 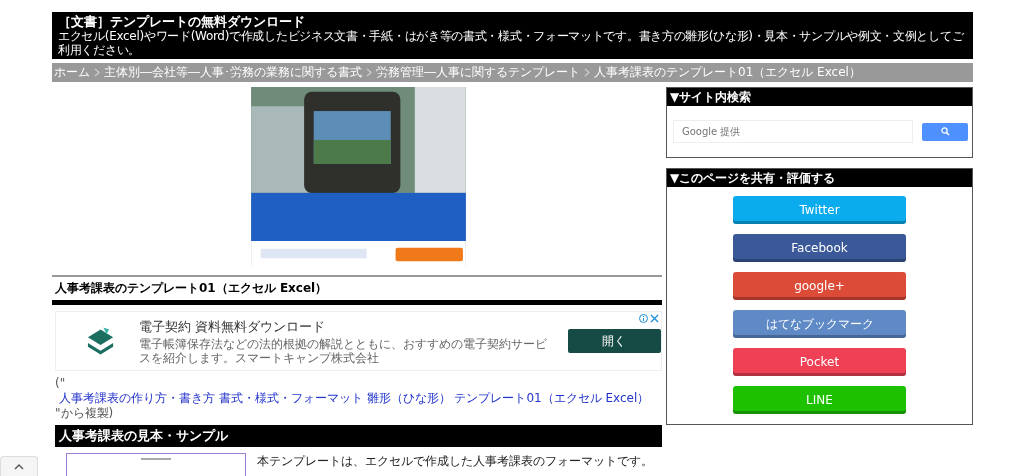 What do you see at coordinates (455, 461) in the screenshot?
I see `intro-text: 本テンプレートは、エクセルで作成した人事考課表のフォーマットです。` at bounding box center [455, 461].